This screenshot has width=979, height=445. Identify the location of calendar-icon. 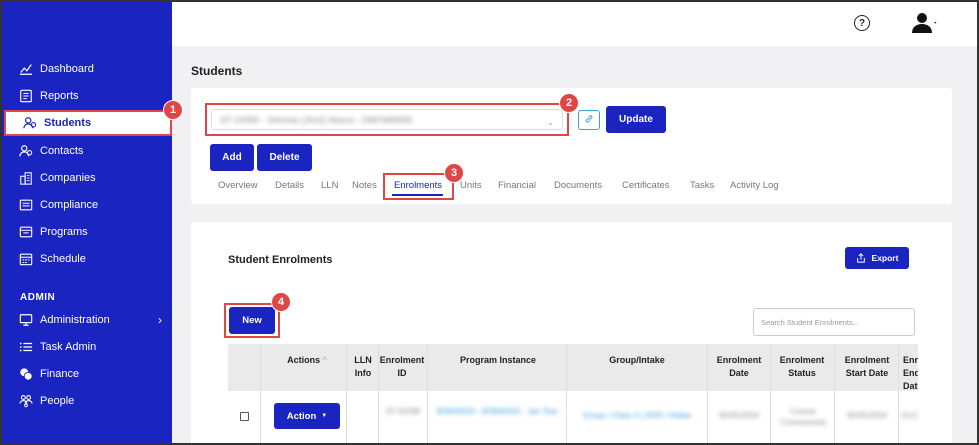
(26, 259).